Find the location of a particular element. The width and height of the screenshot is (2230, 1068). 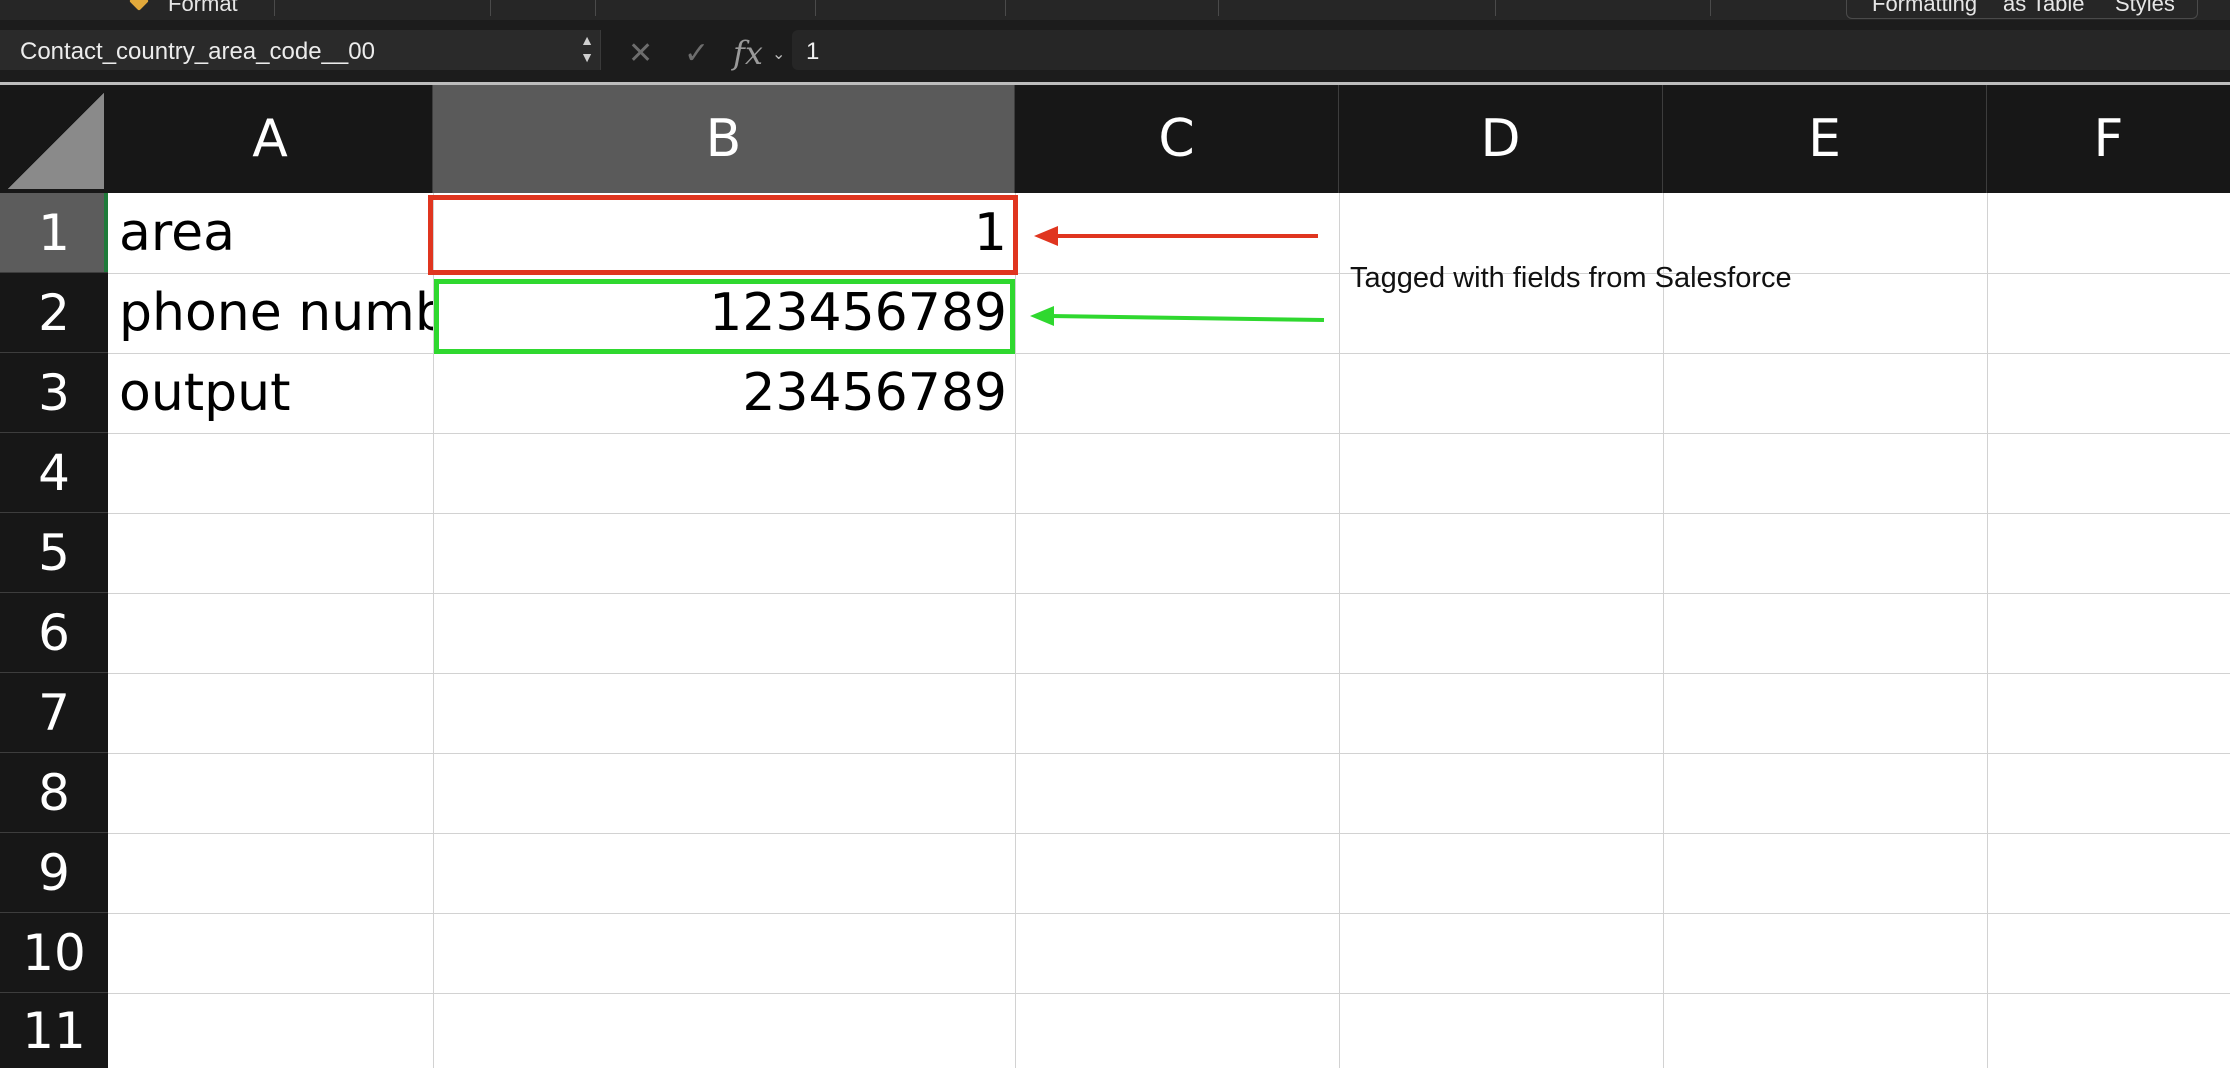

red-arrow-head is located at coordinates (1046, 236).